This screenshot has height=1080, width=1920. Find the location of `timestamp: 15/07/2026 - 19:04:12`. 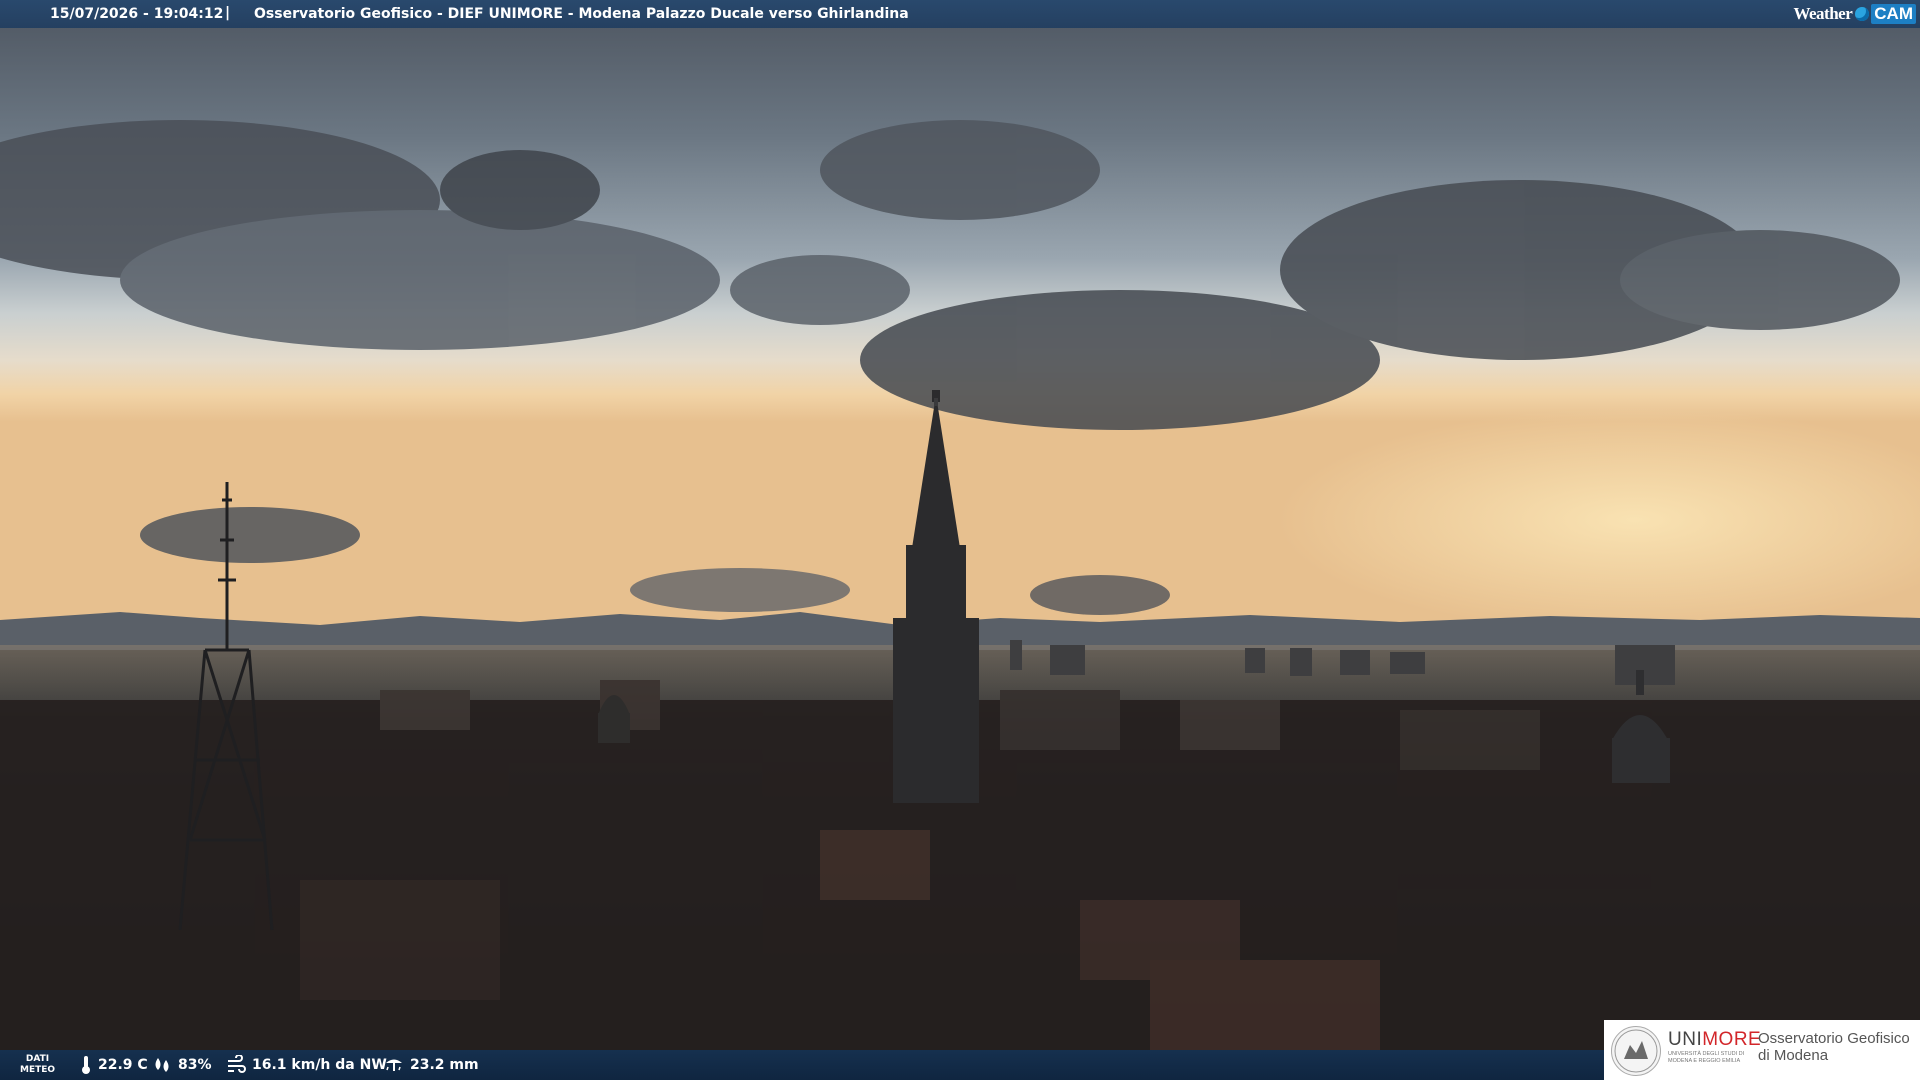

timestamp: 15/07/2026 - 19:04:12 is located at coordinates (137, 14).